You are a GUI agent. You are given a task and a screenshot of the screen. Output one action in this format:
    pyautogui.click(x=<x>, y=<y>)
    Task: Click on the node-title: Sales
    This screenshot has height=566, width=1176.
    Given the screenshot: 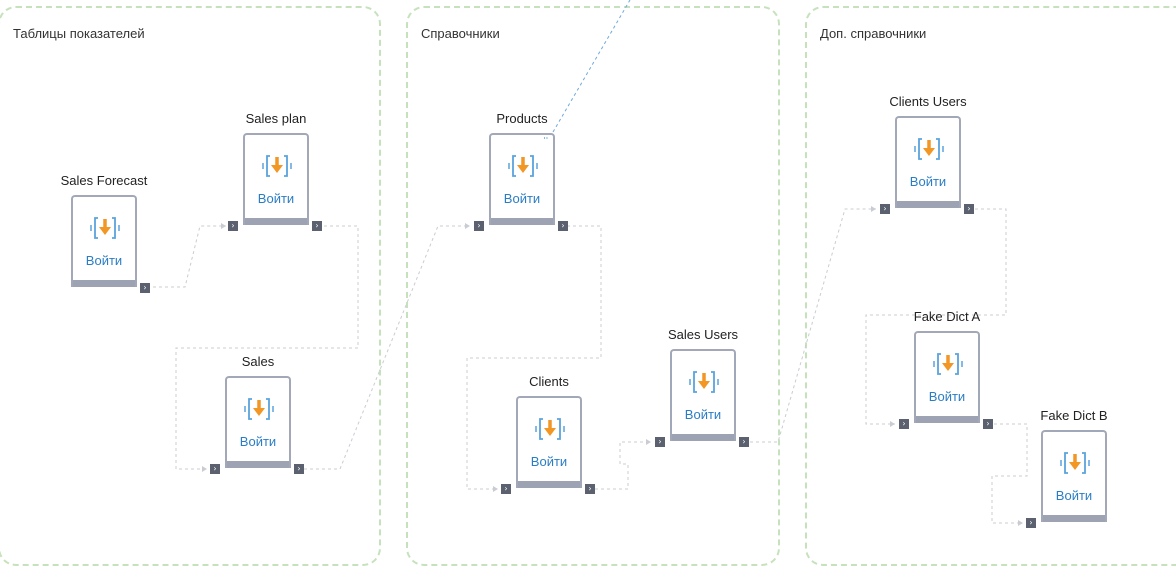 What is the action you would take?
    pyautogui.click(x=258, y=361)
    